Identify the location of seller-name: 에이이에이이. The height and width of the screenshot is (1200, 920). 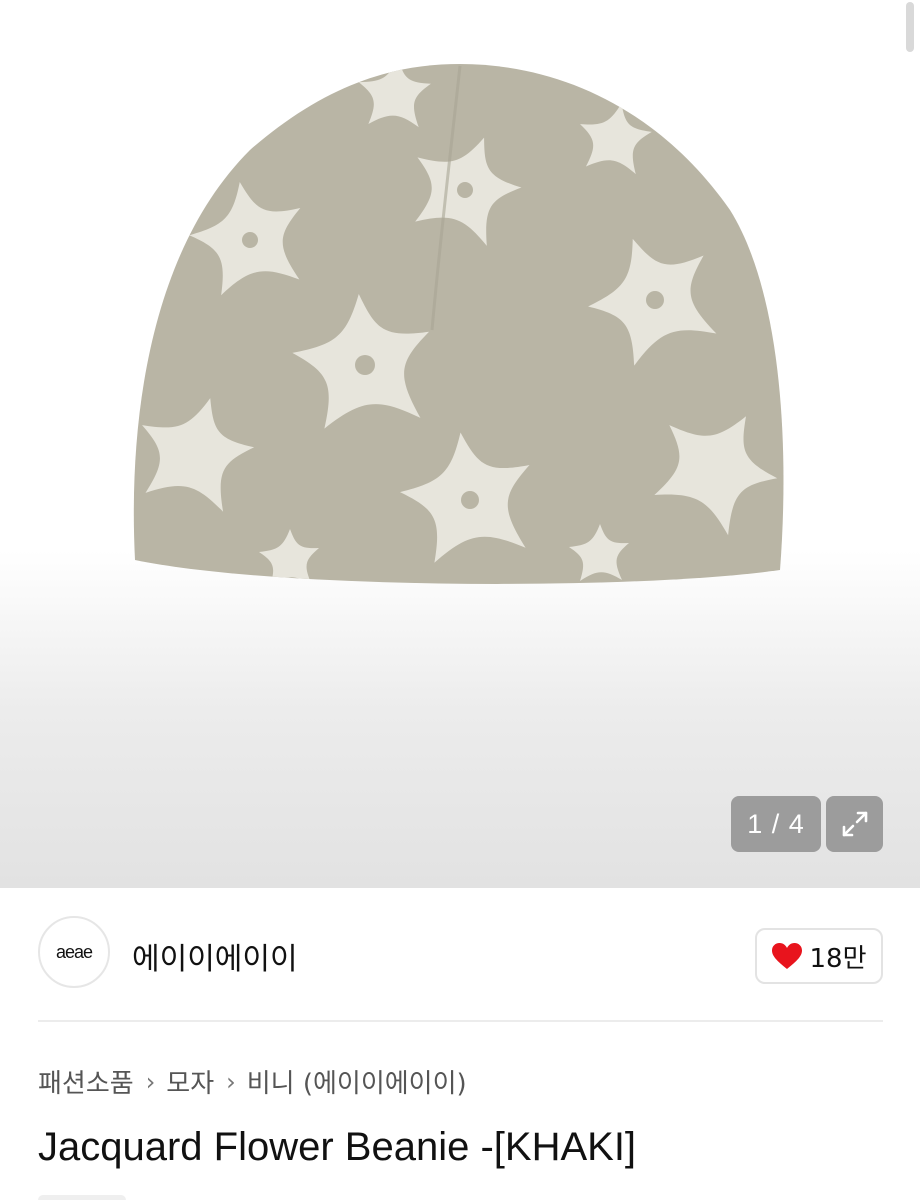
(215, 956).